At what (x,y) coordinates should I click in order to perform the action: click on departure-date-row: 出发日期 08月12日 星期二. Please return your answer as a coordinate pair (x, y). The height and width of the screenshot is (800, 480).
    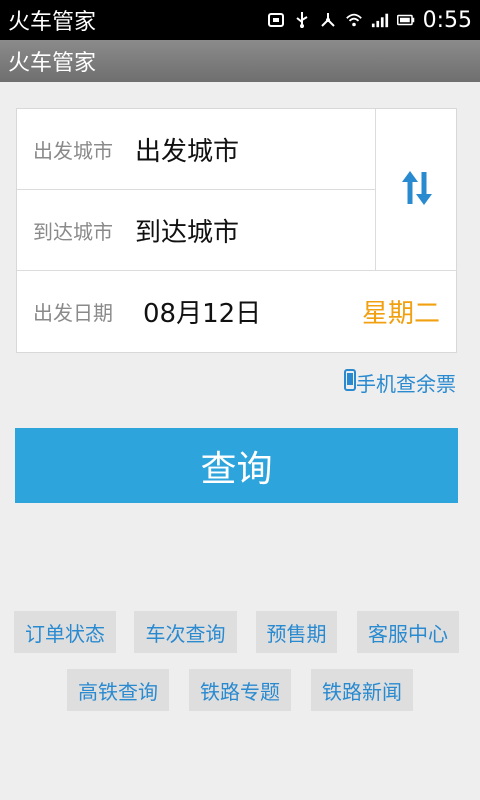
    Looking at the image, I should click on (236, 311).